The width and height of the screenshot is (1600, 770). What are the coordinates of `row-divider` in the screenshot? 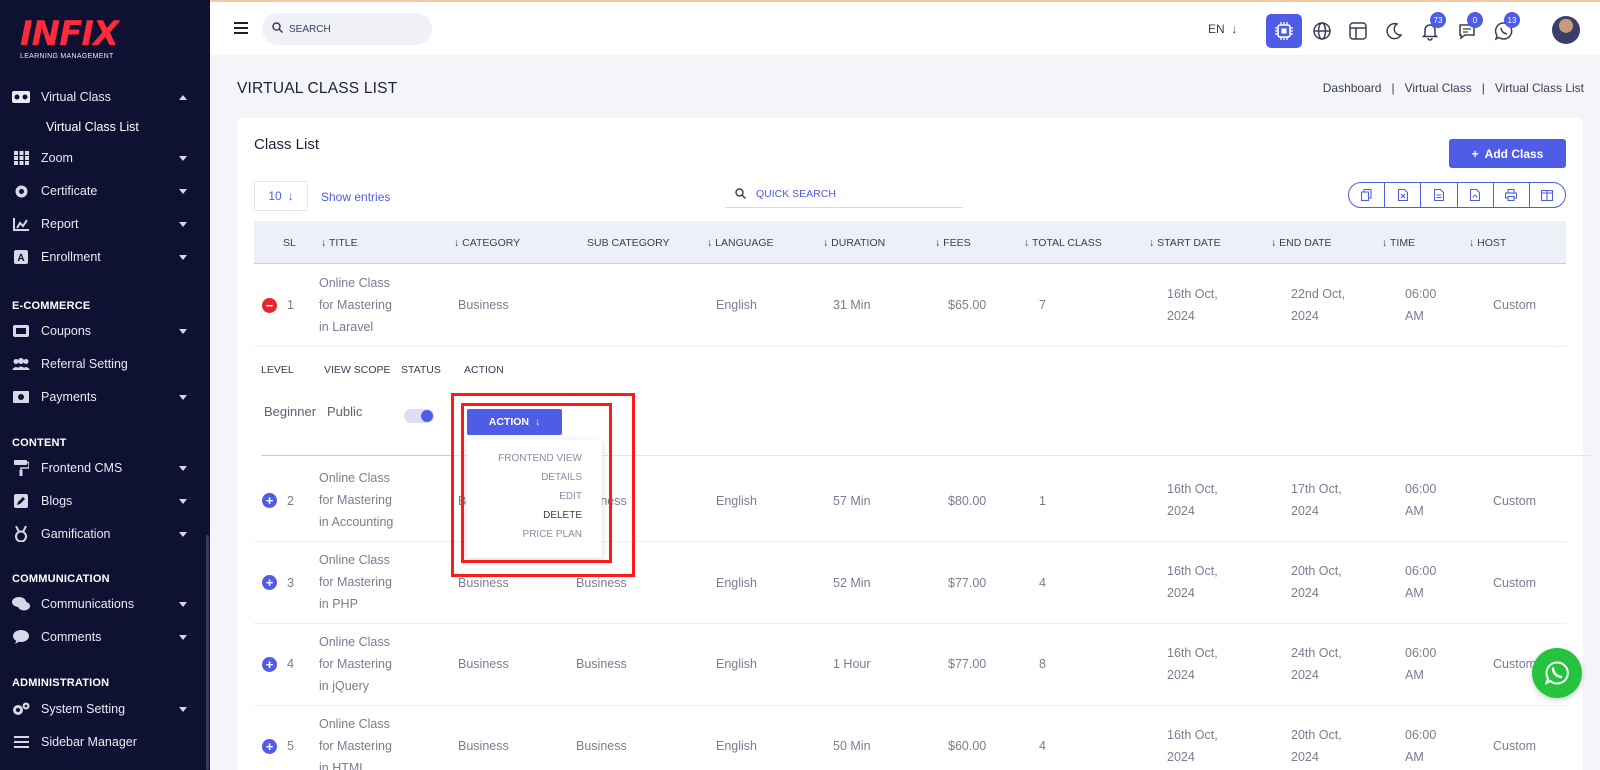 It's located at (910, 346).